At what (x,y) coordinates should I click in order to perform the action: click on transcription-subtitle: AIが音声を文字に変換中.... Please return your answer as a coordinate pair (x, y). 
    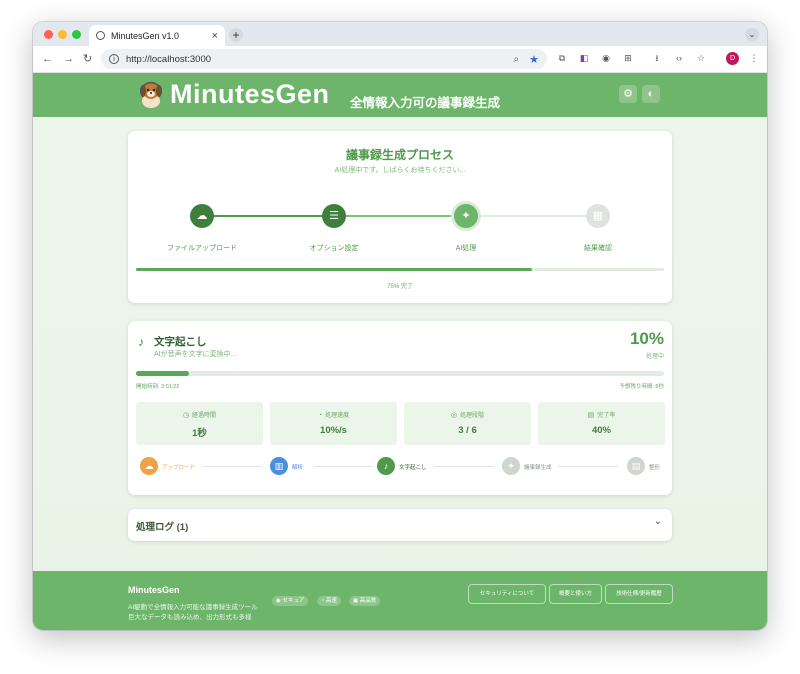
    Looking at the image, I should click on (195, 354).